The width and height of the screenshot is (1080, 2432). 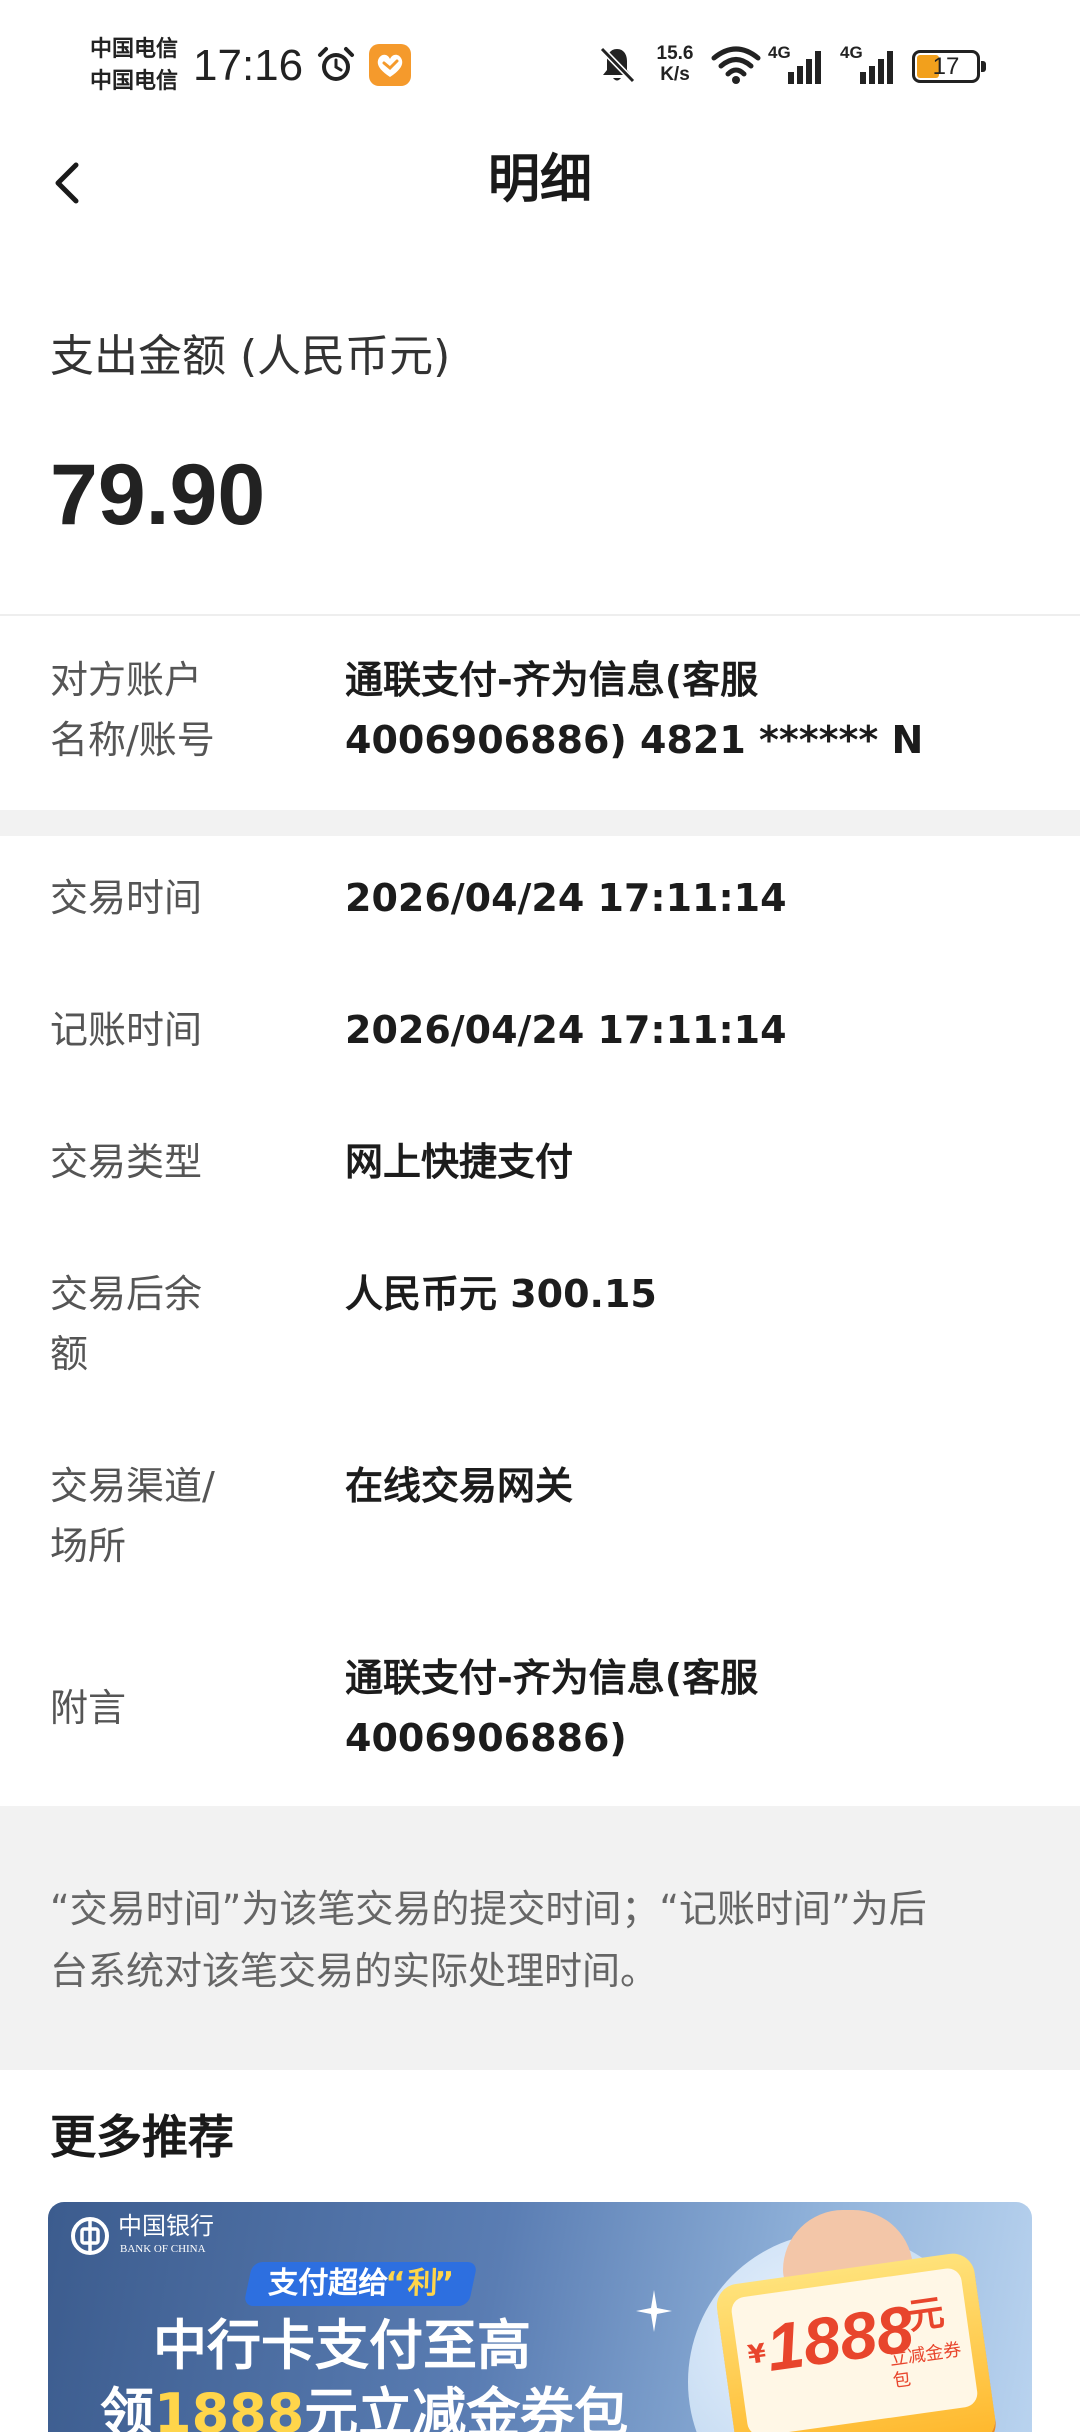 I want to click on back-button, so click(x=80, y=185).